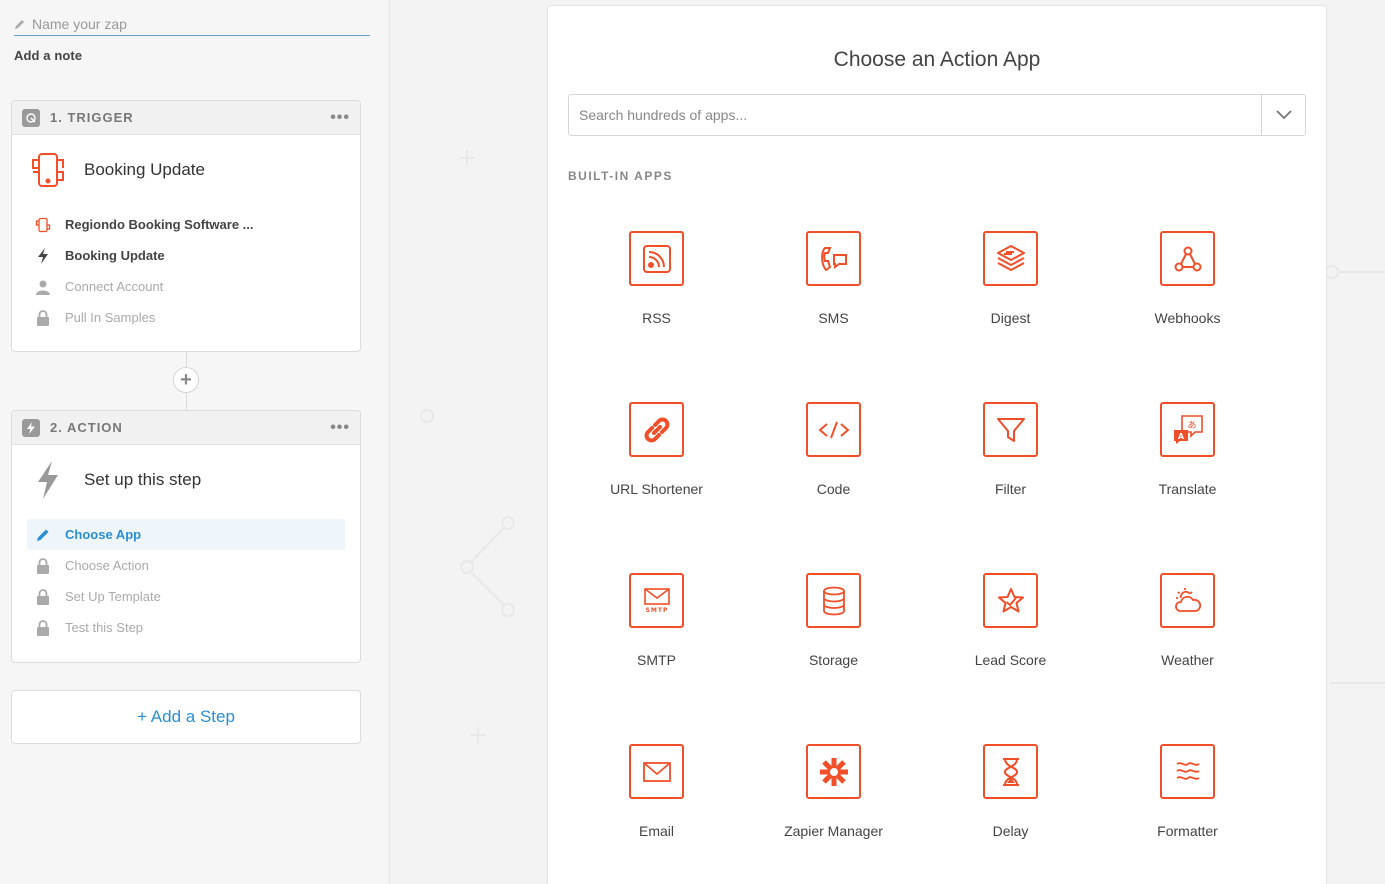  I want to click on app-label: Storage, so click(833, 660).